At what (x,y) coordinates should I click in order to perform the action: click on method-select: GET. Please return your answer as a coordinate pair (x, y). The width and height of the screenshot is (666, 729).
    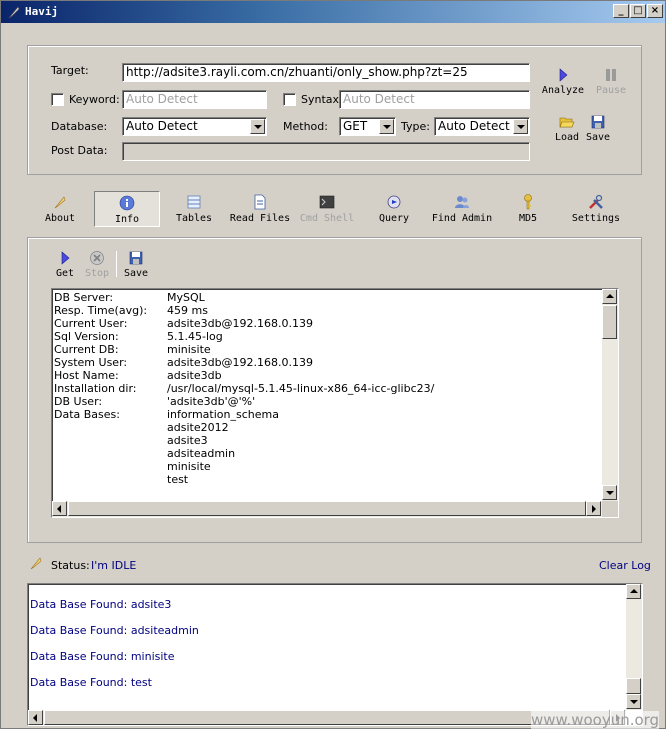
    Looking at the image, I should click on (367, 126).